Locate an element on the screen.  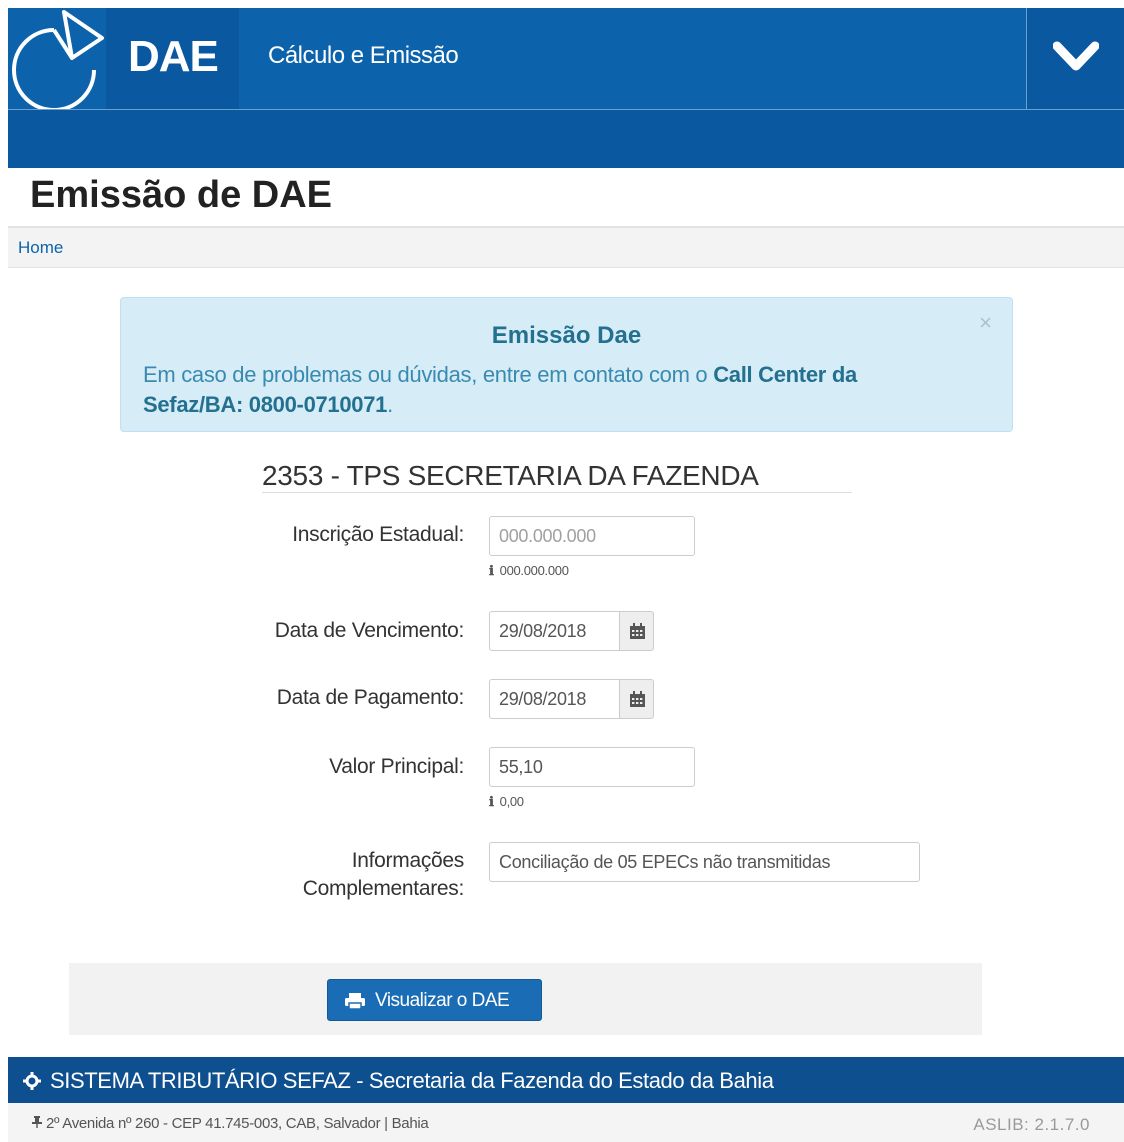
breadcrumb-home-link: Home is located at coordinates (40, 248).